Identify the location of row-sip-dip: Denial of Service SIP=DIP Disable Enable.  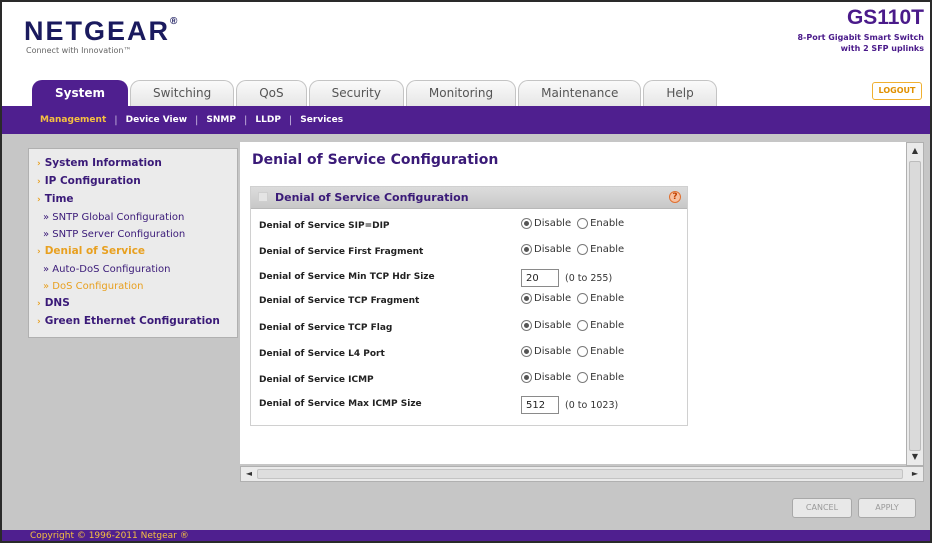
(469, 227).